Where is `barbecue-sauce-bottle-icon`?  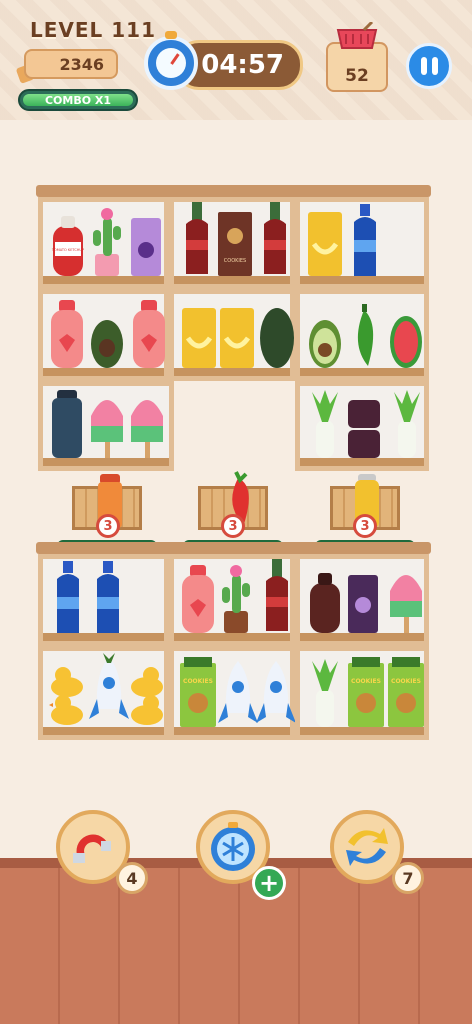 barbecue-sauce-bottle-icon is located at coordinates (325, 604).